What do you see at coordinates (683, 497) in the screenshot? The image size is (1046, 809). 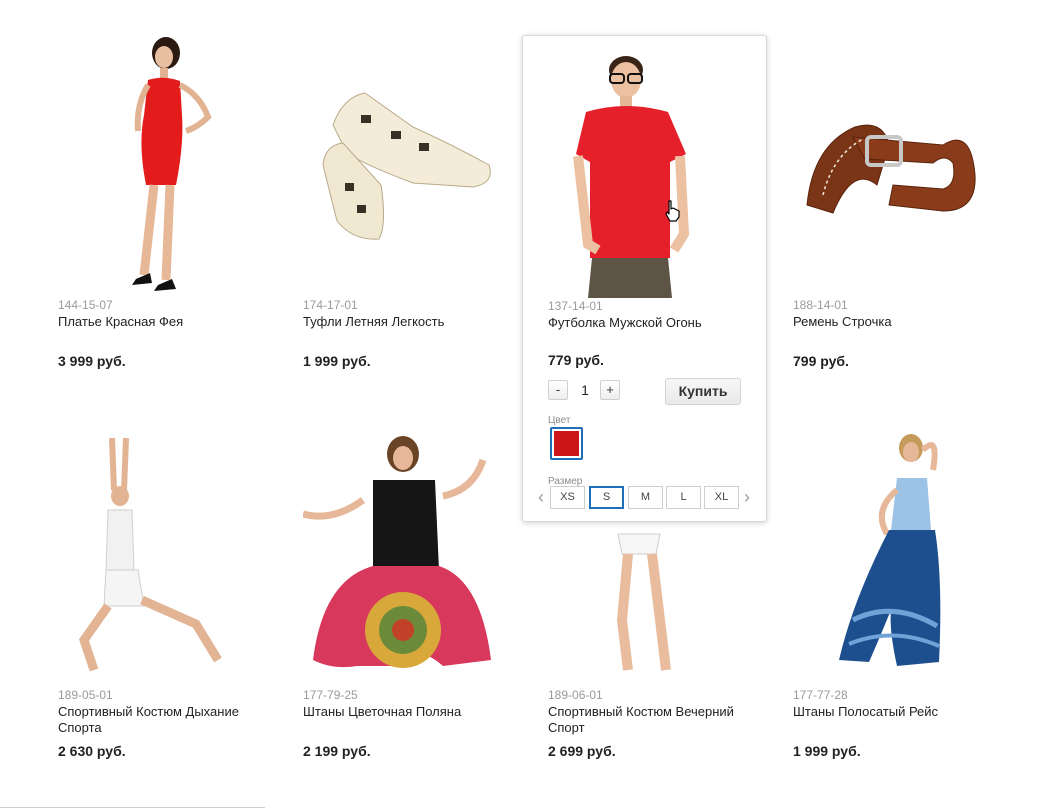 I see `size-option-l: L` at bounding box center [683, 497].